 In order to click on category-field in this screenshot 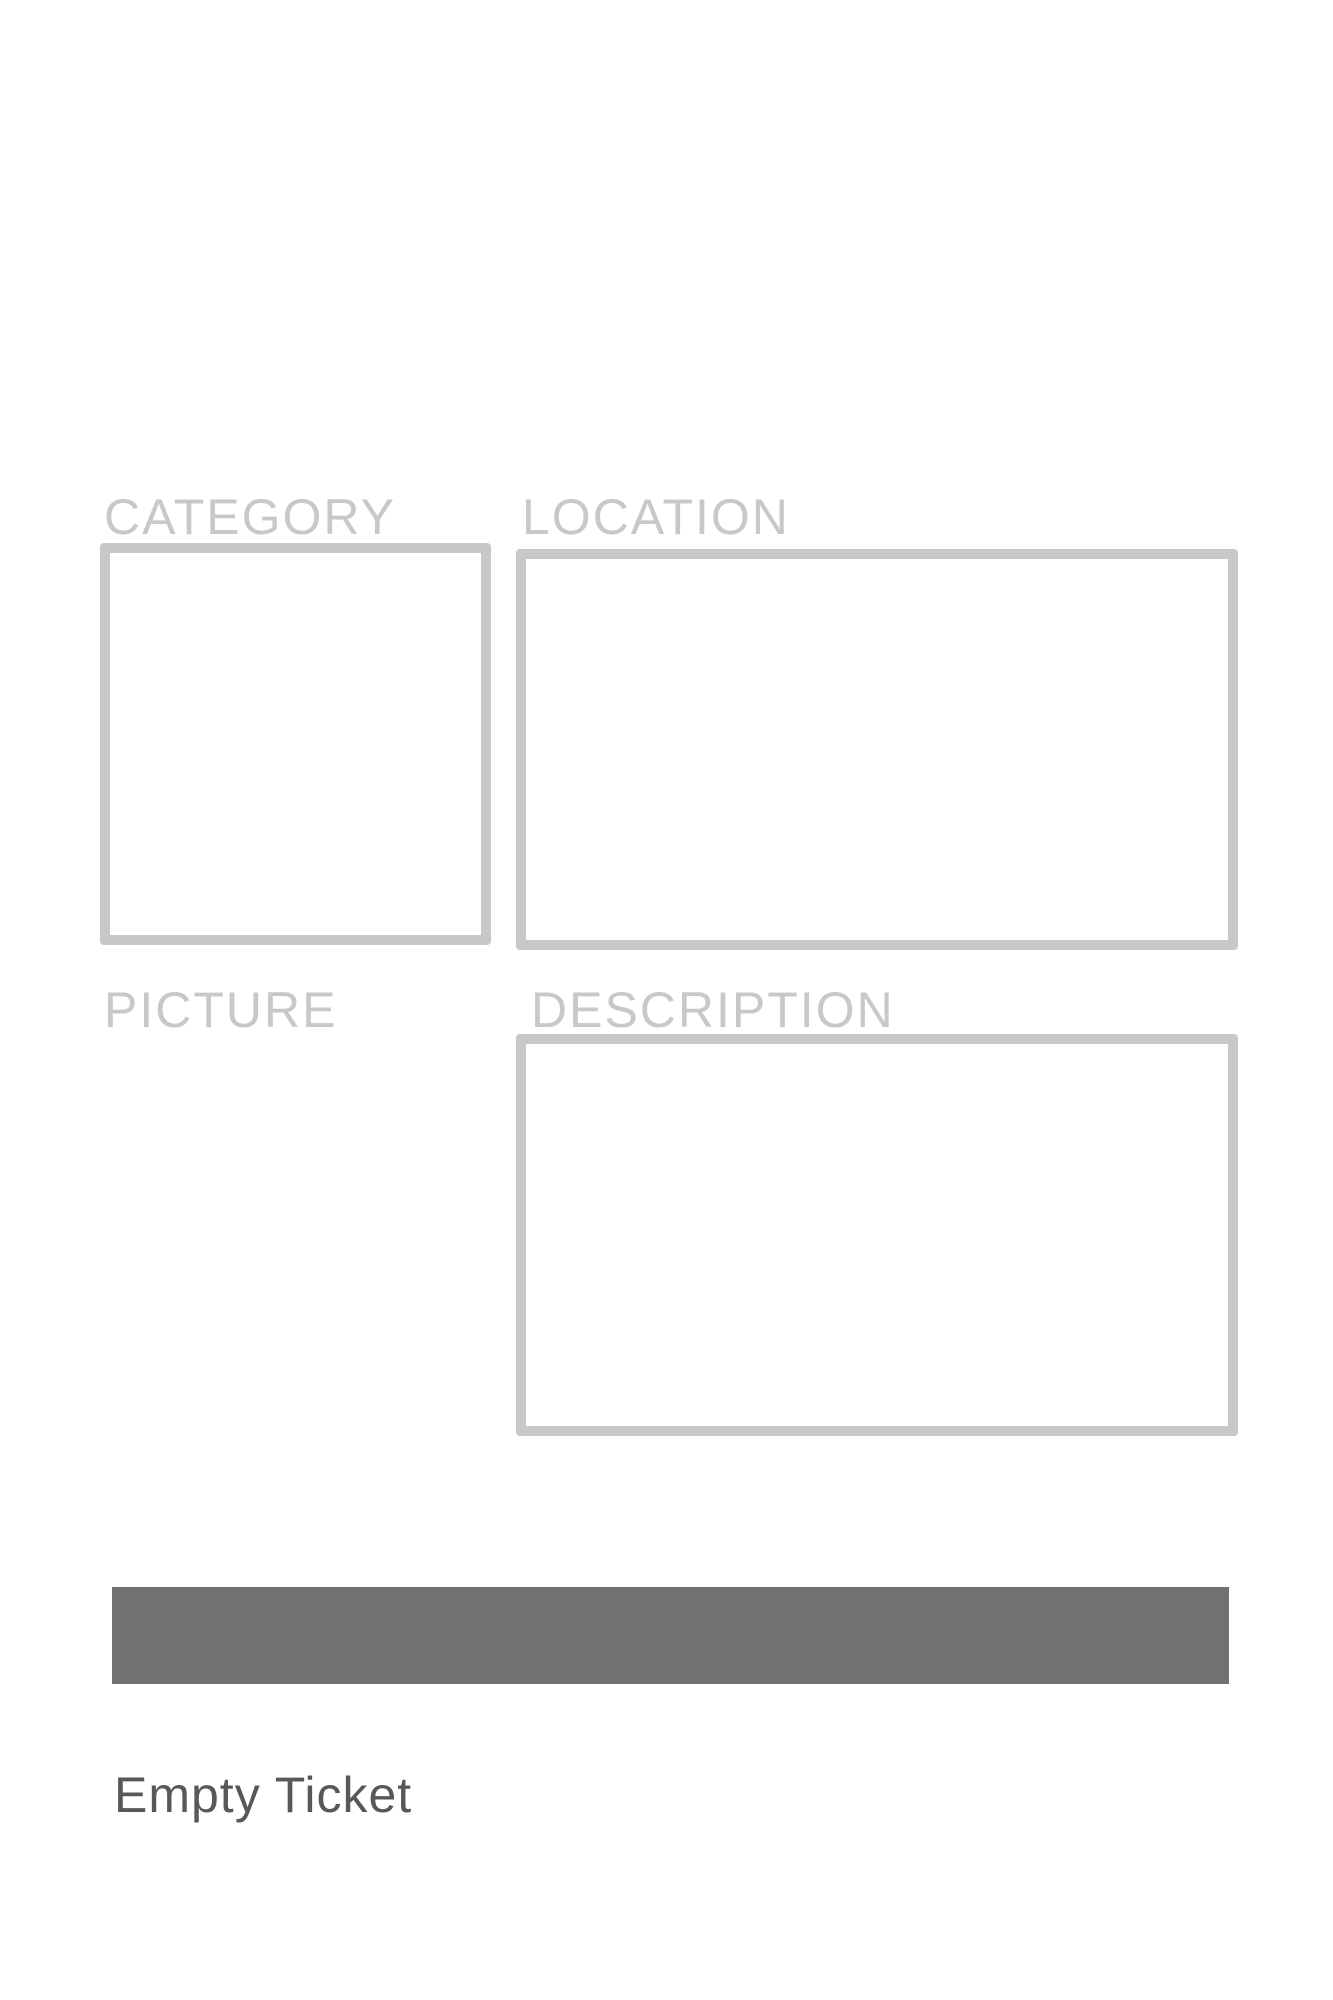, I will do `click(295, 744)`.